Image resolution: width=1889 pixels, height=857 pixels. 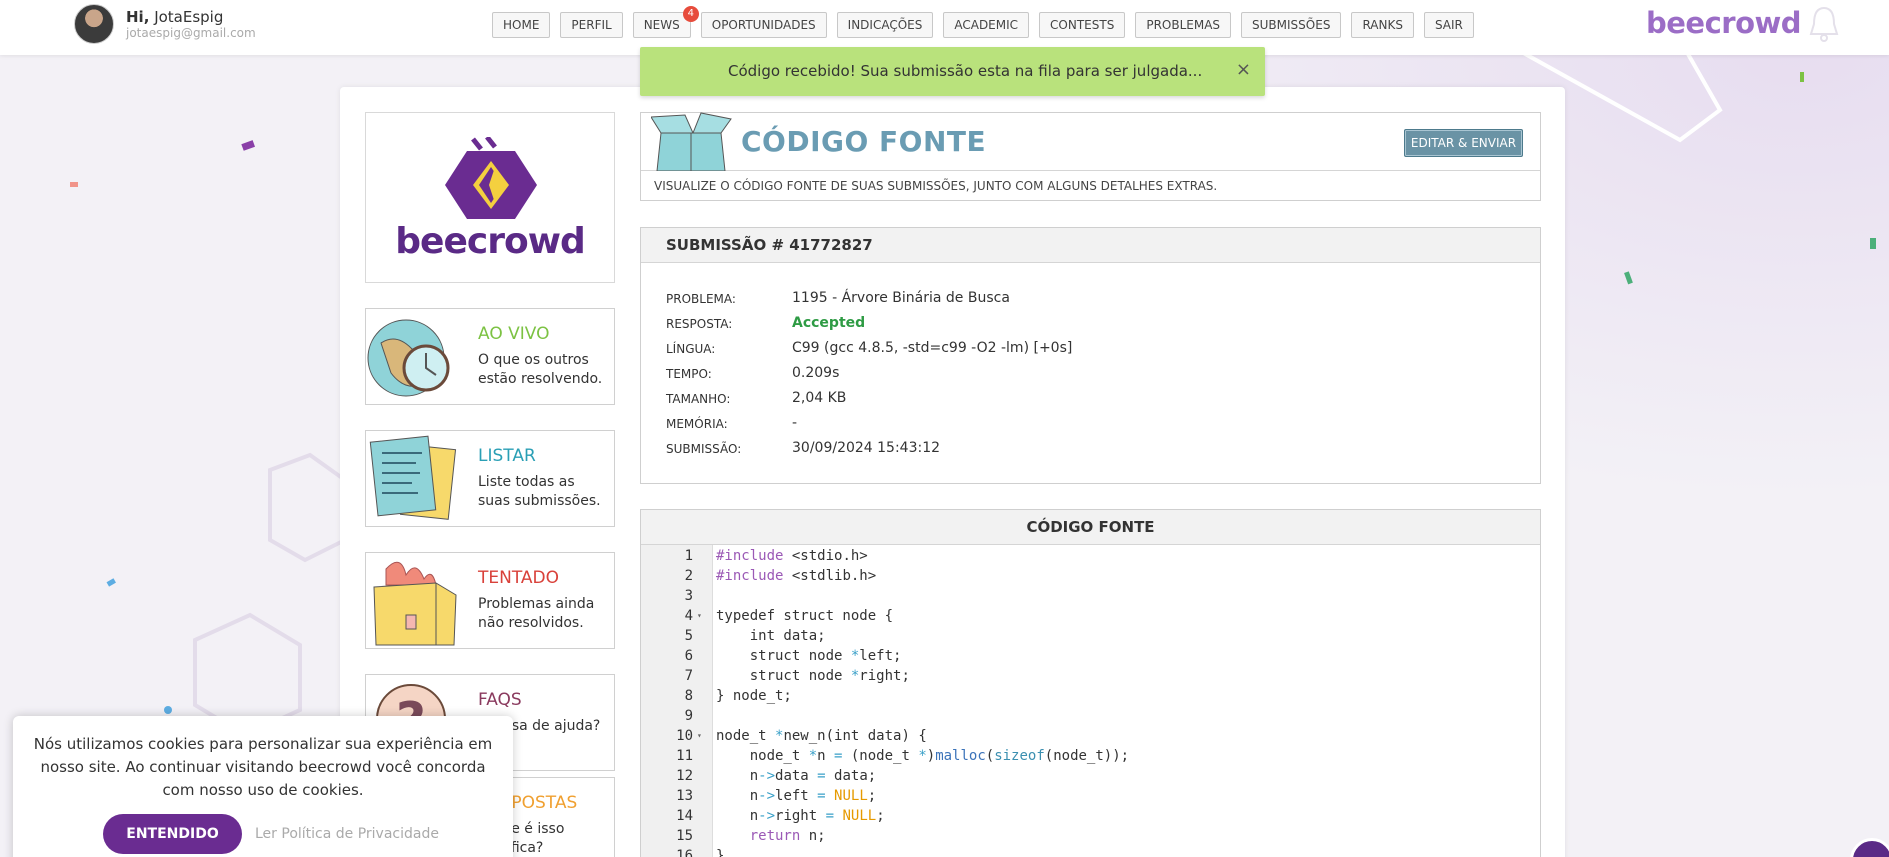 What do you see at coordinates (500, 700) in the screenshot?
I see `sidebar-card-title: FAQS` at bounding box center [500, 700].